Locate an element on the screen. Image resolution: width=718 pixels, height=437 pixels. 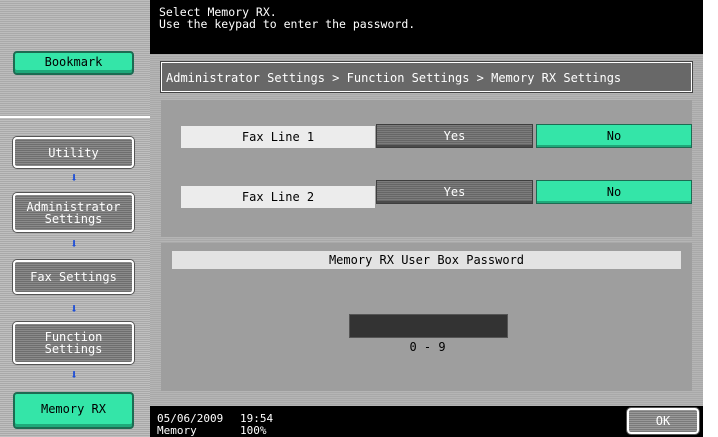
status-date: 05/06/2009 is located at coordinates (190, 418).